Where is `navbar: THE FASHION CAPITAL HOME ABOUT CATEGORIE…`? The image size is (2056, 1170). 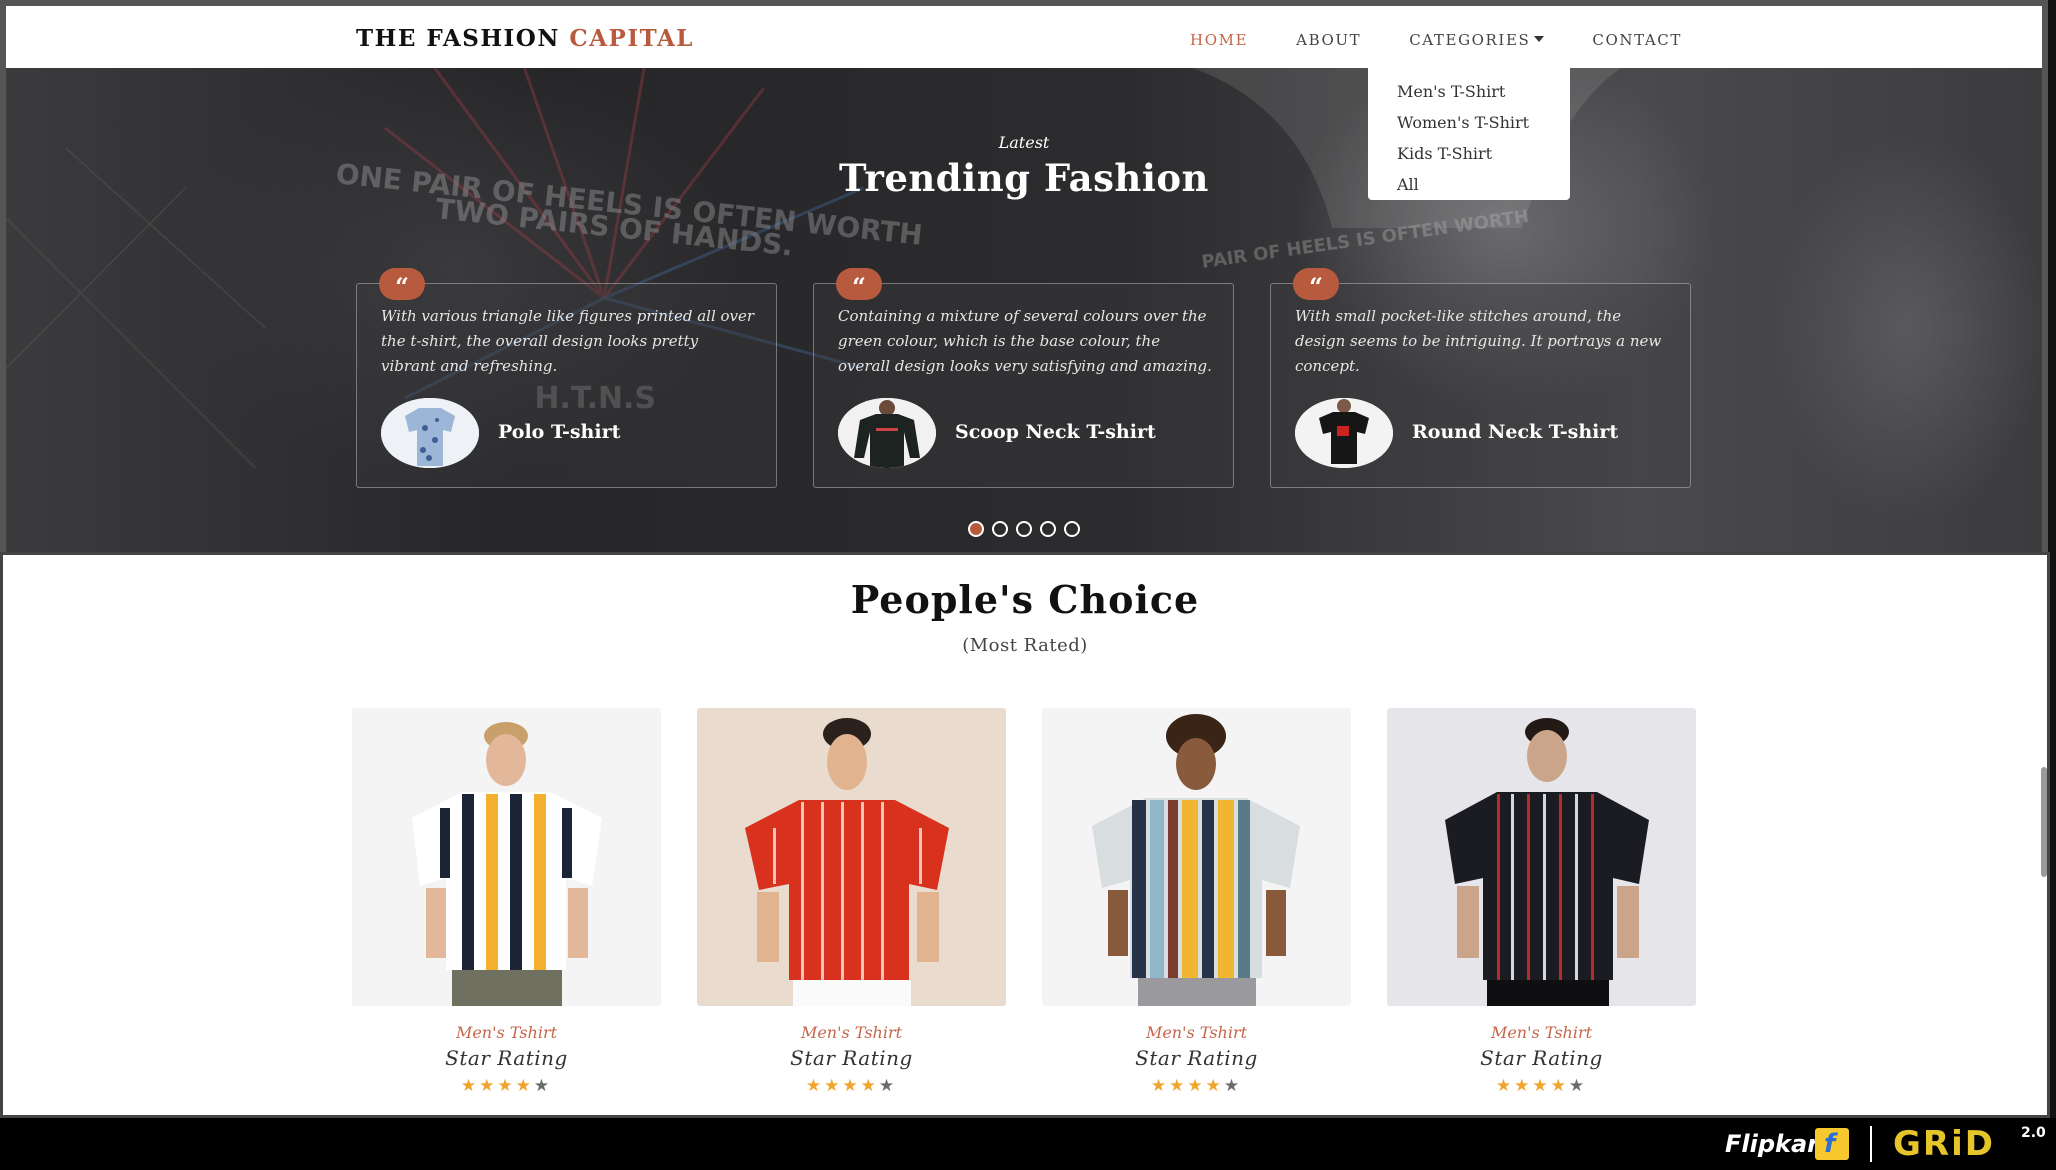
navbar: THE FASHION CAPITAL HOME ABOUT CATEGORIE… is located at coordinates (1024, 37).